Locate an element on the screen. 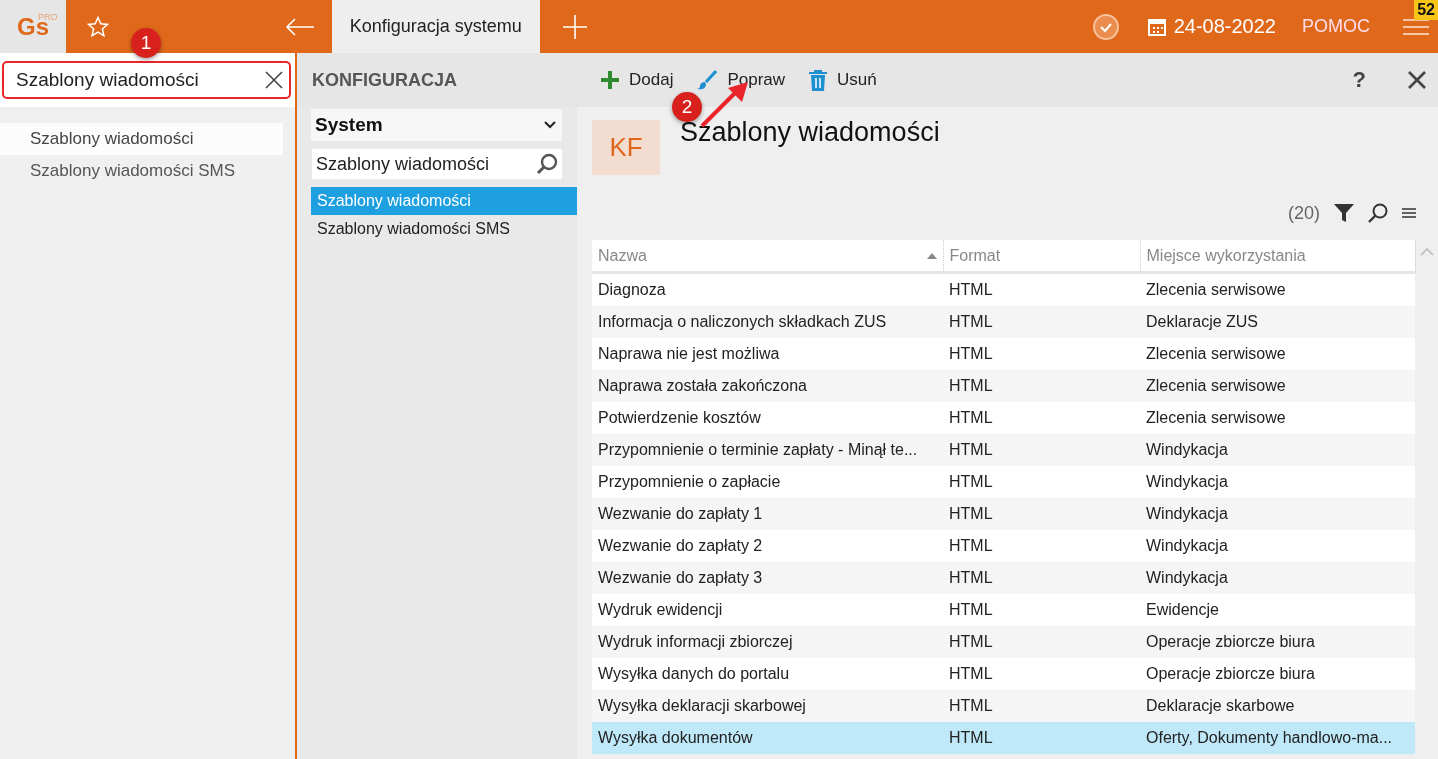  close-icon is located at coordinates (1417, 80).